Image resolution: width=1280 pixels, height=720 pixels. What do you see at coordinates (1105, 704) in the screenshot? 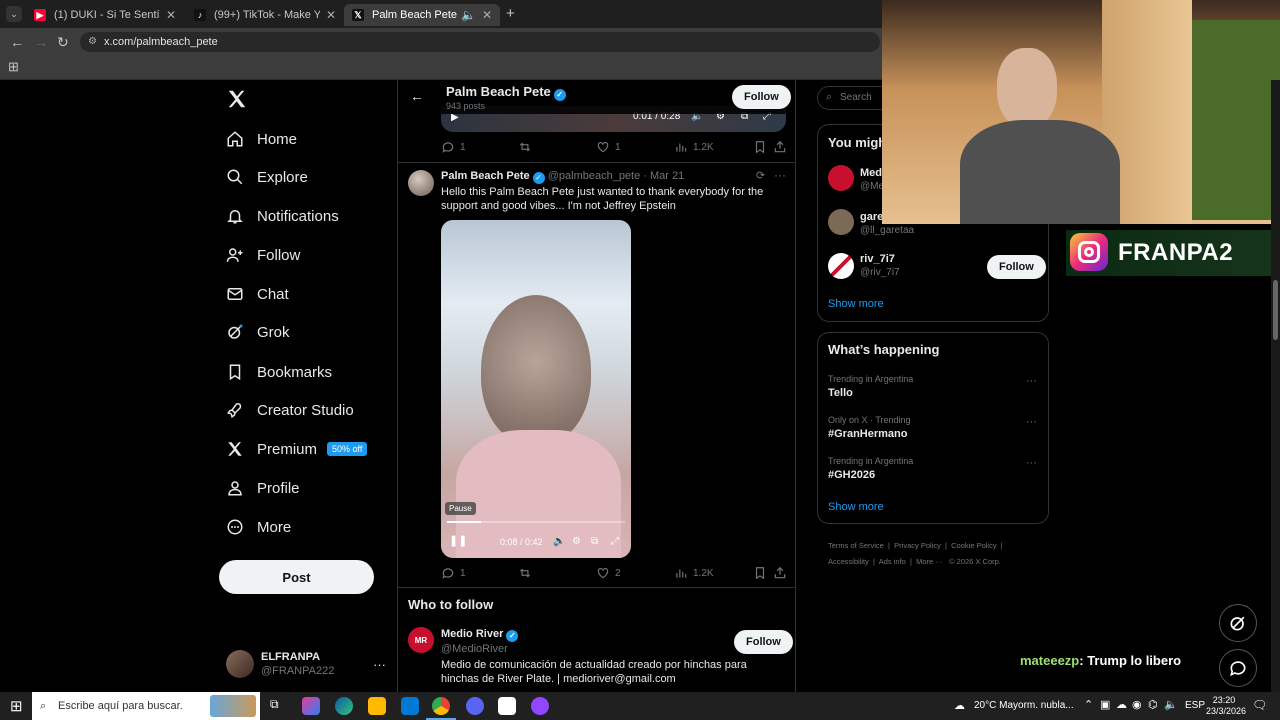
I see `tray-app-icon: ▣` at bounding box center [1105, 704].